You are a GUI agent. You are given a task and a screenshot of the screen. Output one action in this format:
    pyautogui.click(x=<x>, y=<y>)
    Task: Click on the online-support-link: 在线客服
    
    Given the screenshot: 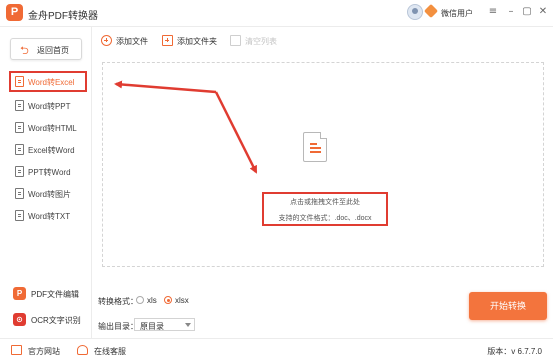 What is the action you would take?
    pyautogui.click(x=107, y=351)
    